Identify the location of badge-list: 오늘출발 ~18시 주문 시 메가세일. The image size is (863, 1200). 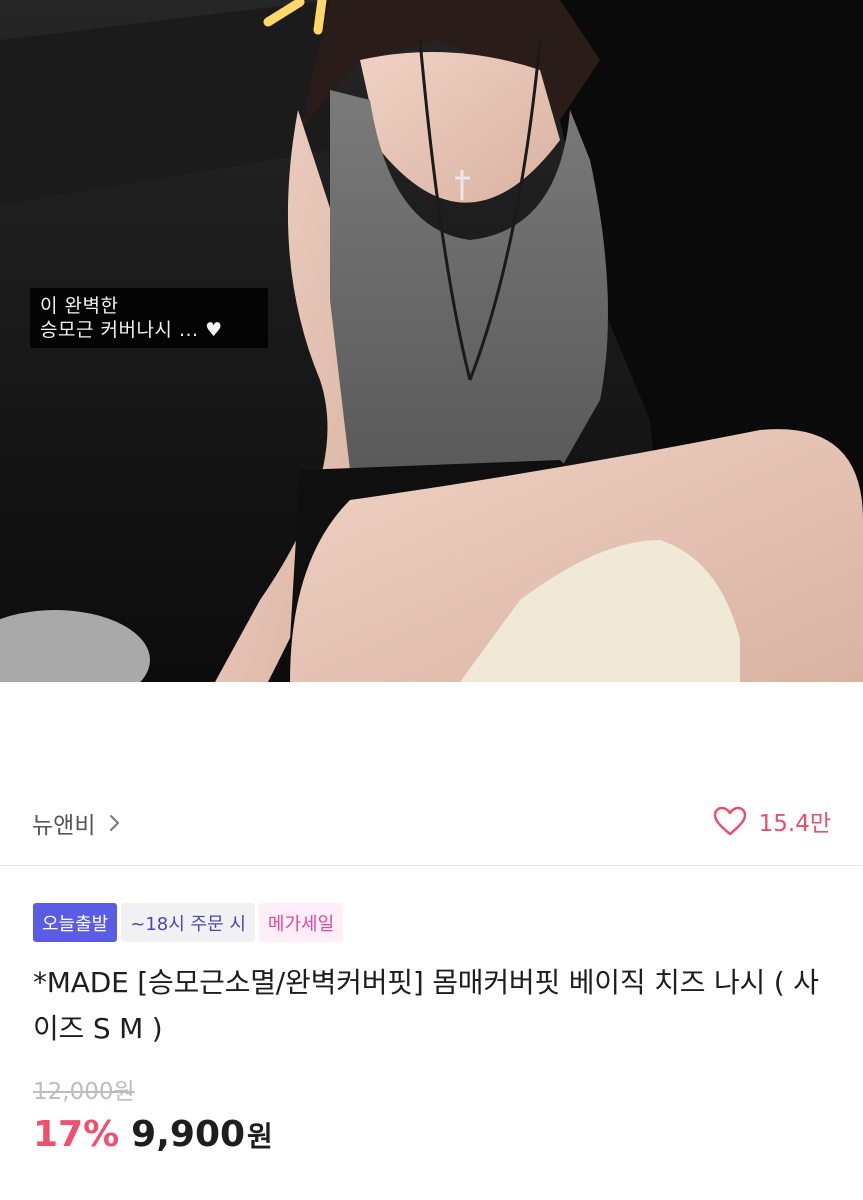
(188, 922).